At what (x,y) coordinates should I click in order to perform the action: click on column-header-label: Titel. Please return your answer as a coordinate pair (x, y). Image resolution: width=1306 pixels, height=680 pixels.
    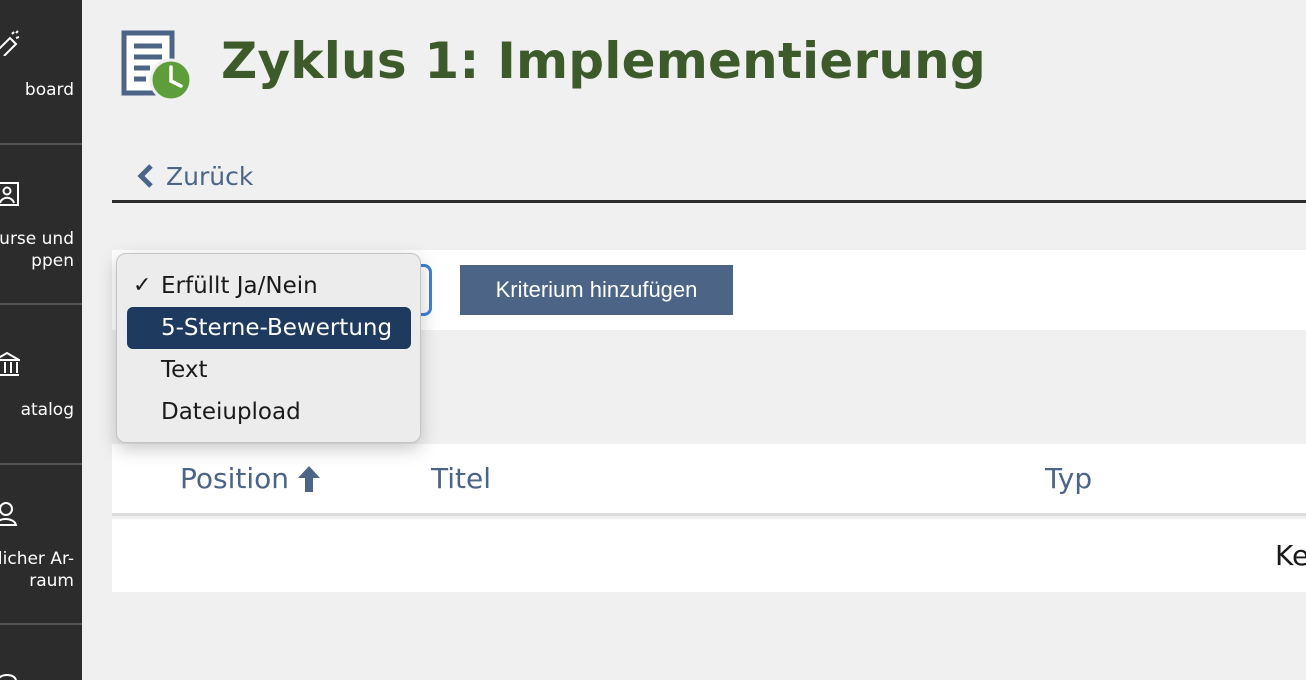
    Looking at the image, I should click on (461, 478).